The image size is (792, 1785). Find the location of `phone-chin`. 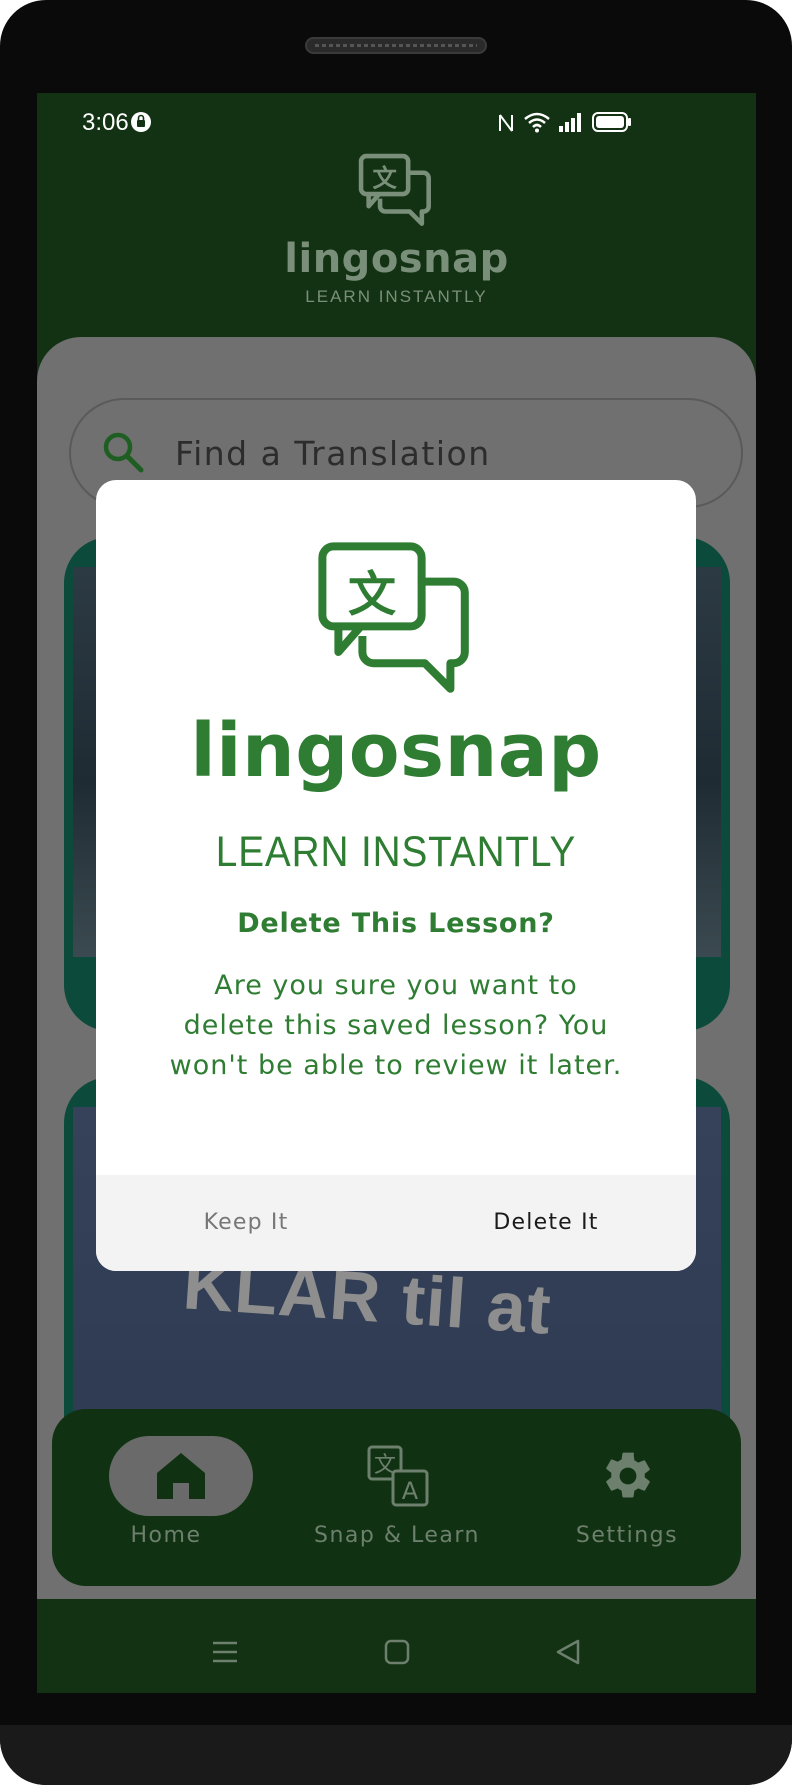

phone-chin is located at coordinates (396, 1755).